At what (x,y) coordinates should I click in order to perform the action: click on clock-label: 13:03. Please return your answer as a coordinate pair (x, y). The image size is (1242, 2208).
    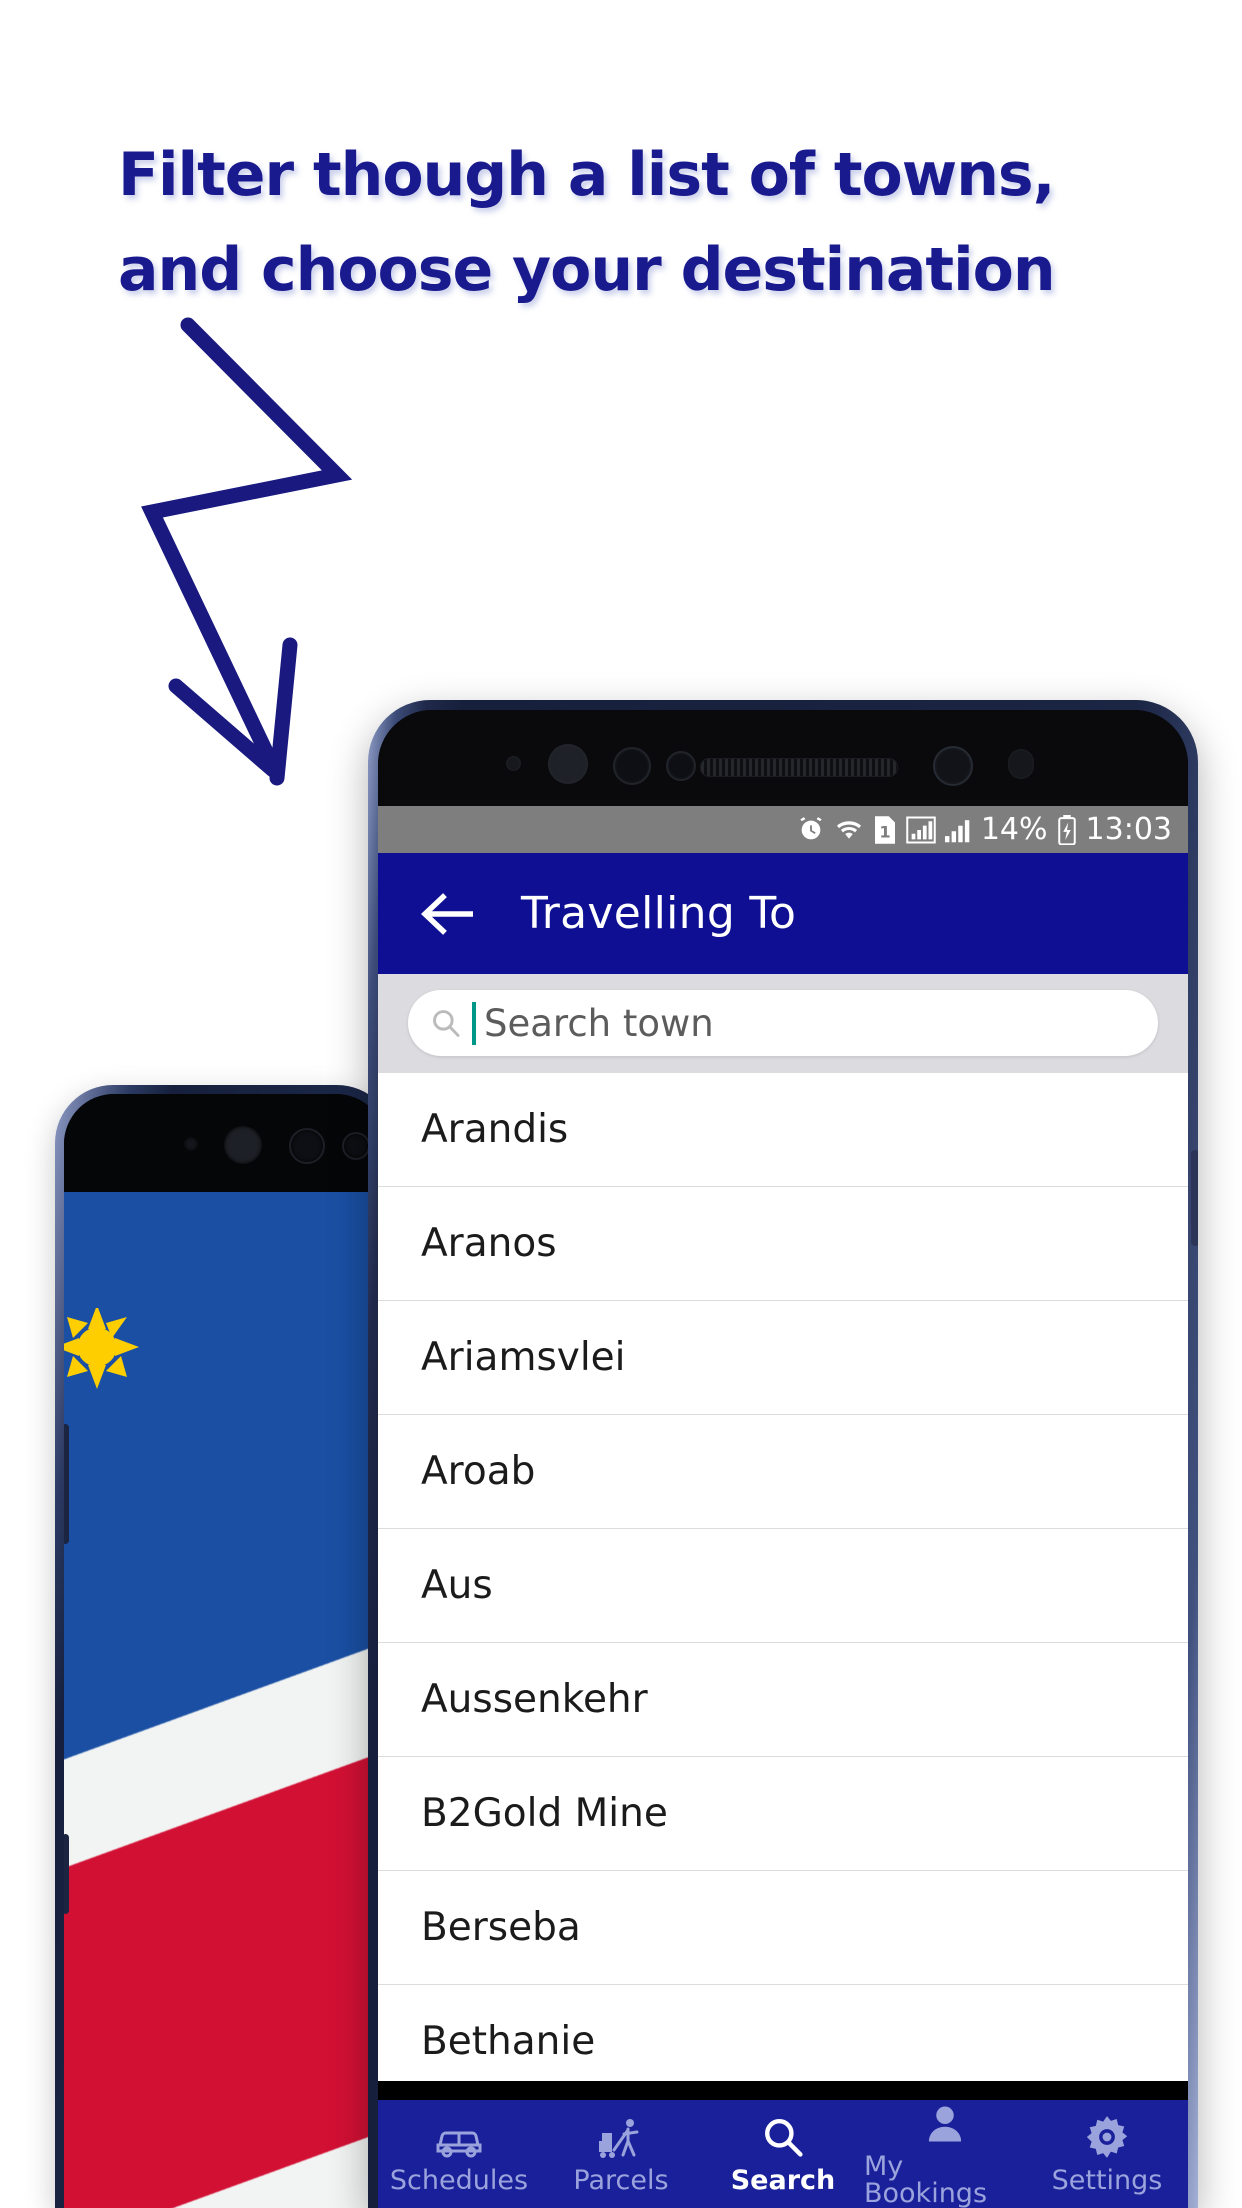
    Looking at the image, I should click on (1128, 829).